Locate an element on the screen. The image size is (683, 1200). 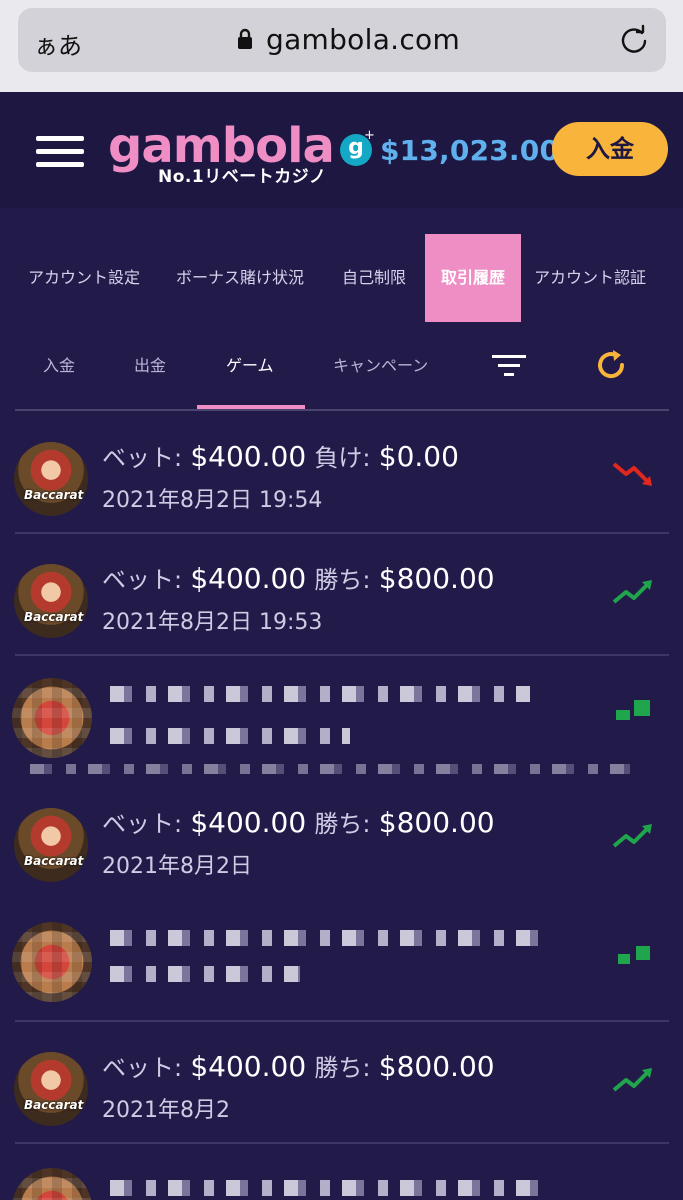
refresh-icon is located at coordinates (611, 365).